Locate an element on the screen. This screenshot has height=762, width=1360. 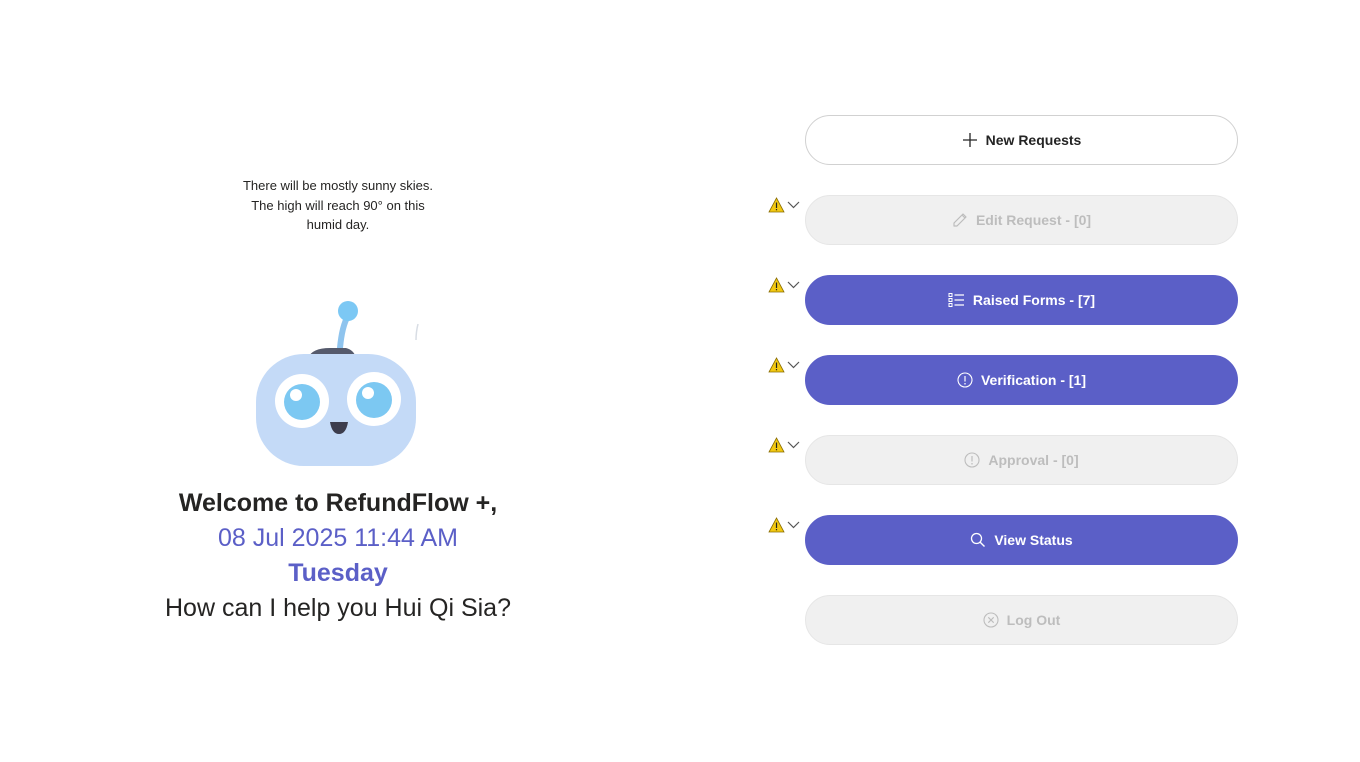
edit-request-alert is located at coordinates (784, 205).